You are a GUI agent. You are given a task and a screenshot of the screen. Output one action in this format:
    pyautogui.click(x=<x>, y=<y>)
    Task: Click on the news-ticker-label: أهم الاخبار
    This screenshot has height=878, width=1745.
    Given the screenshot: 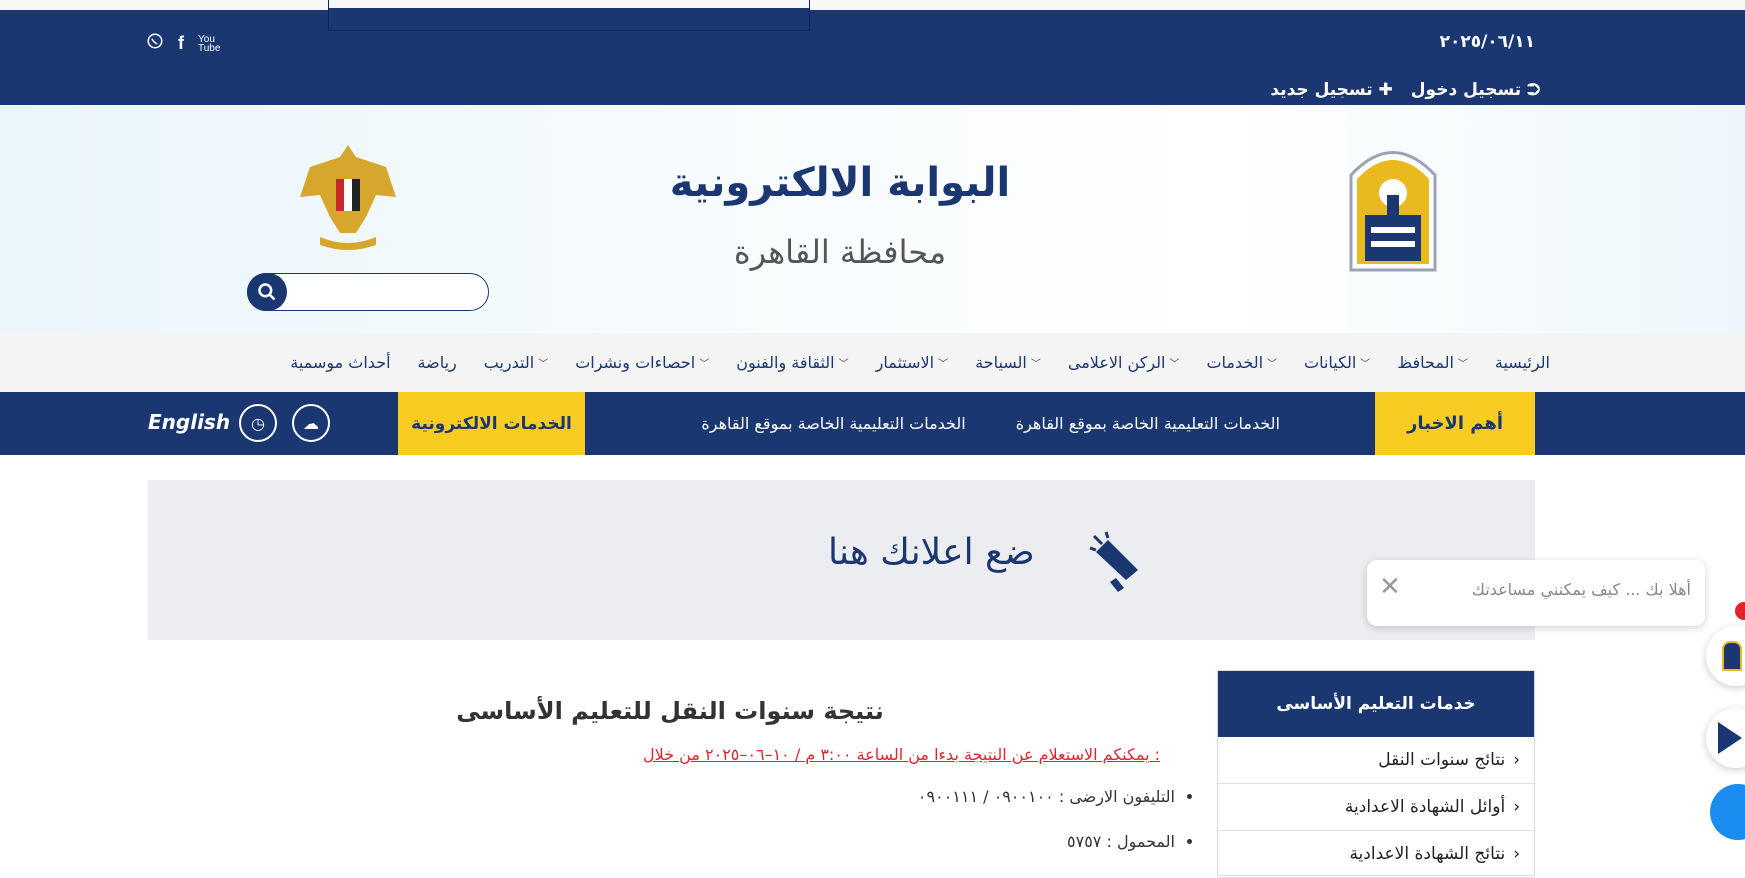 What is the action you would take?
    pyautogui.click(x=1455, y=423)
    